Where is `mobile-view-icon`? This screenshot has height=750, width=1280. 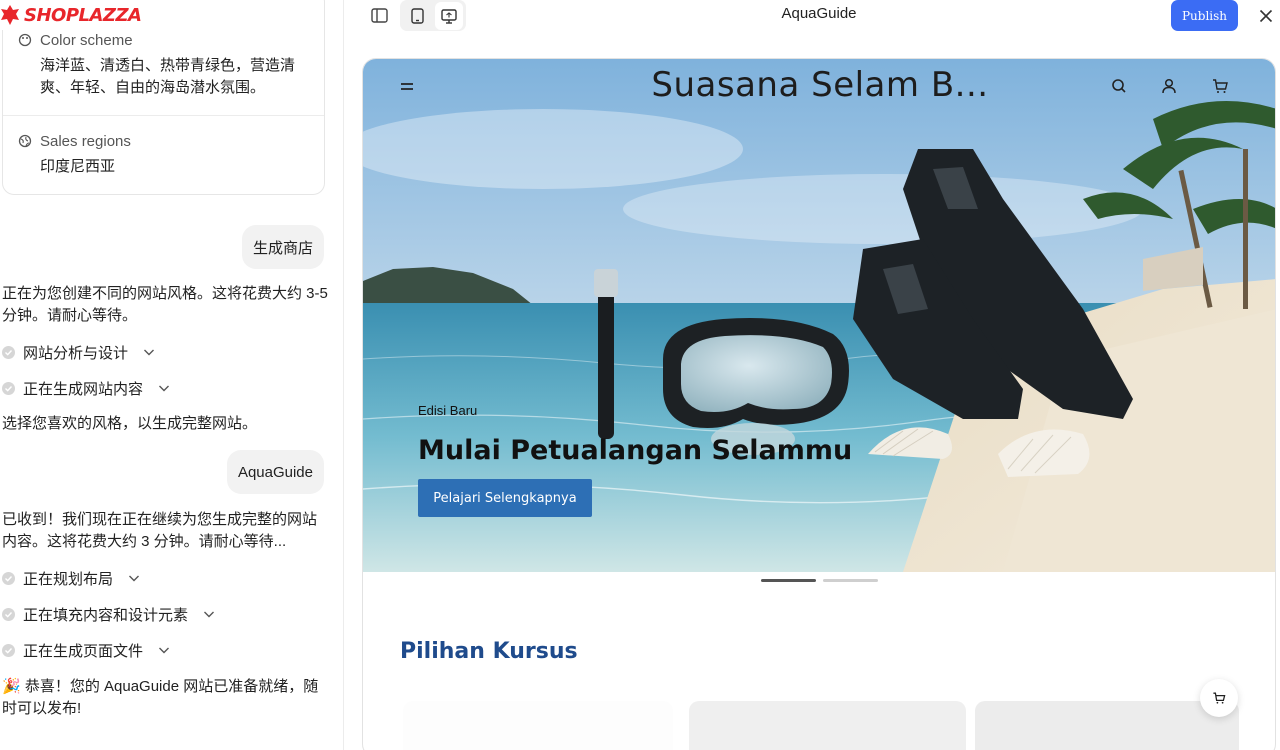
mobile-view-icon is located at coordinates (417, 16).